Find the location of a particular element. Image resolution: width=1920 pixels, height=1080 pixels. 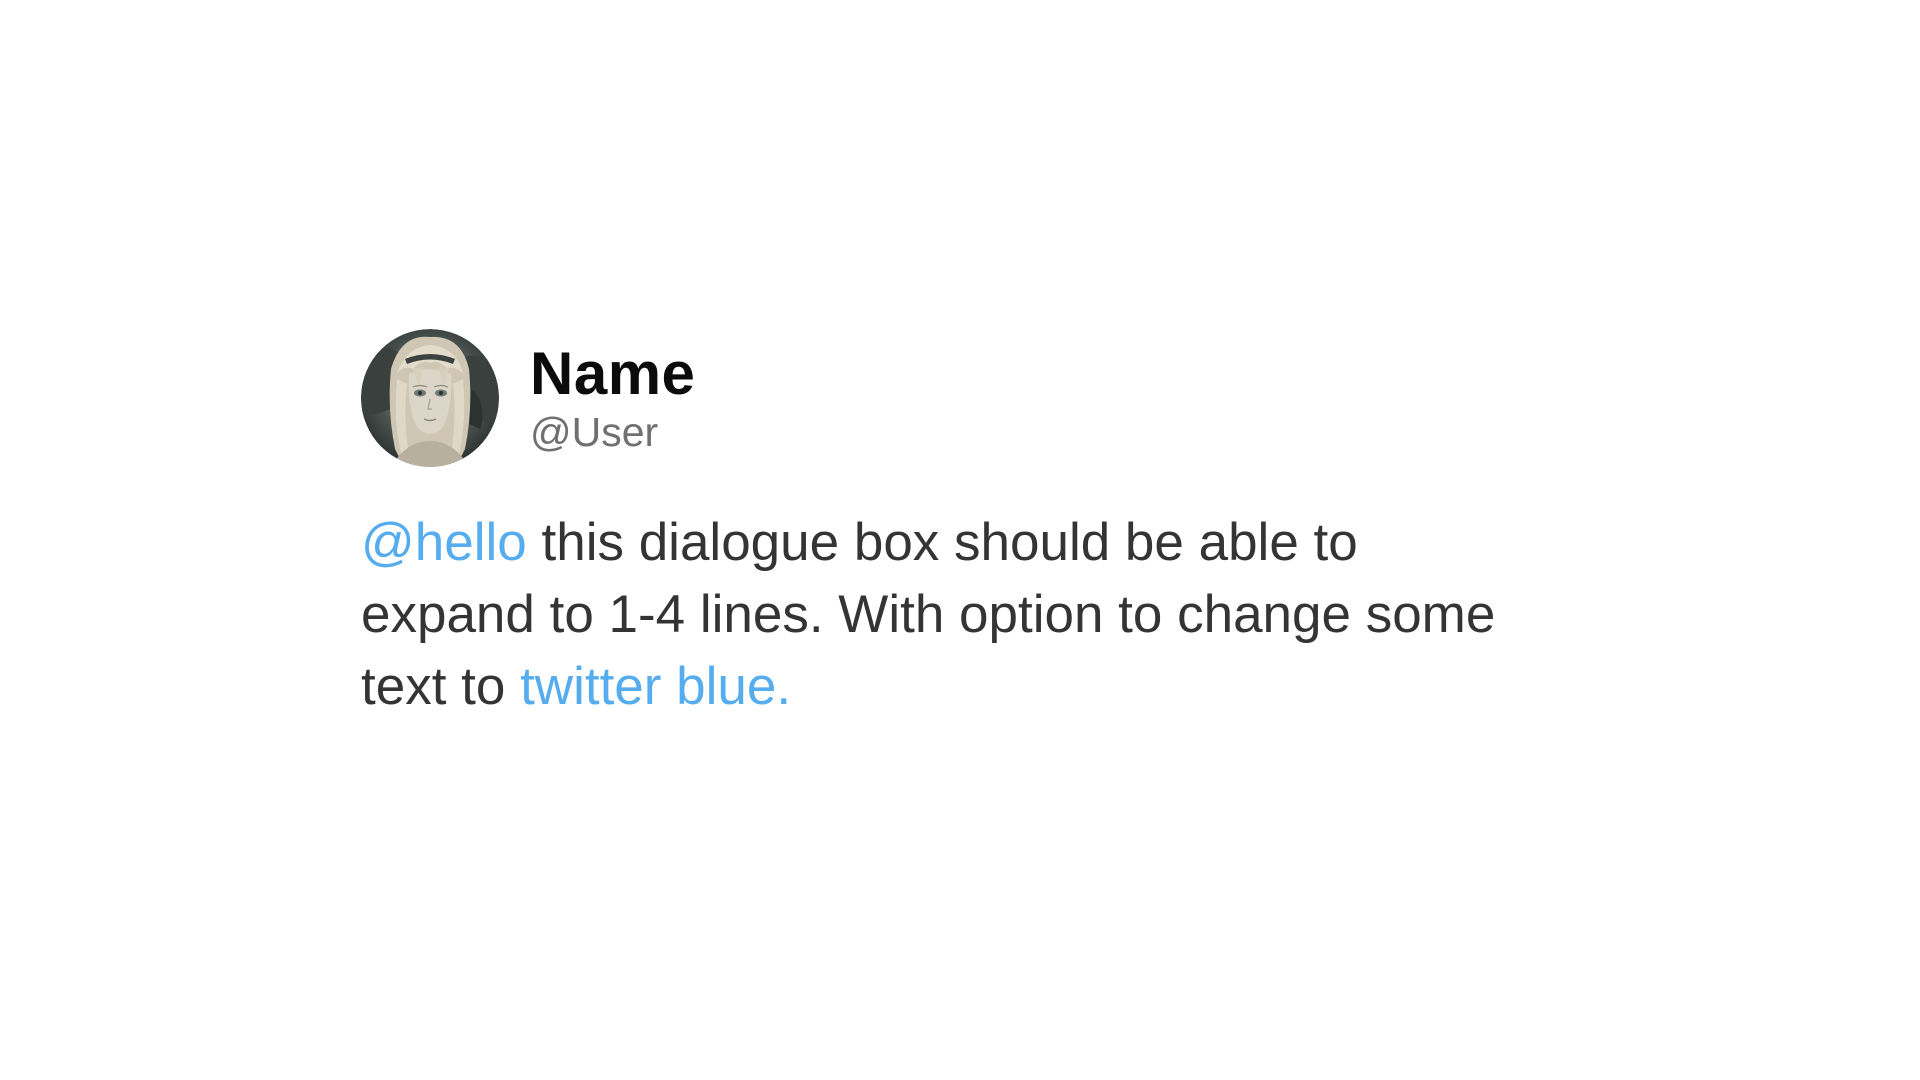

mention-link: @hello is located at coordinates (444, 542).